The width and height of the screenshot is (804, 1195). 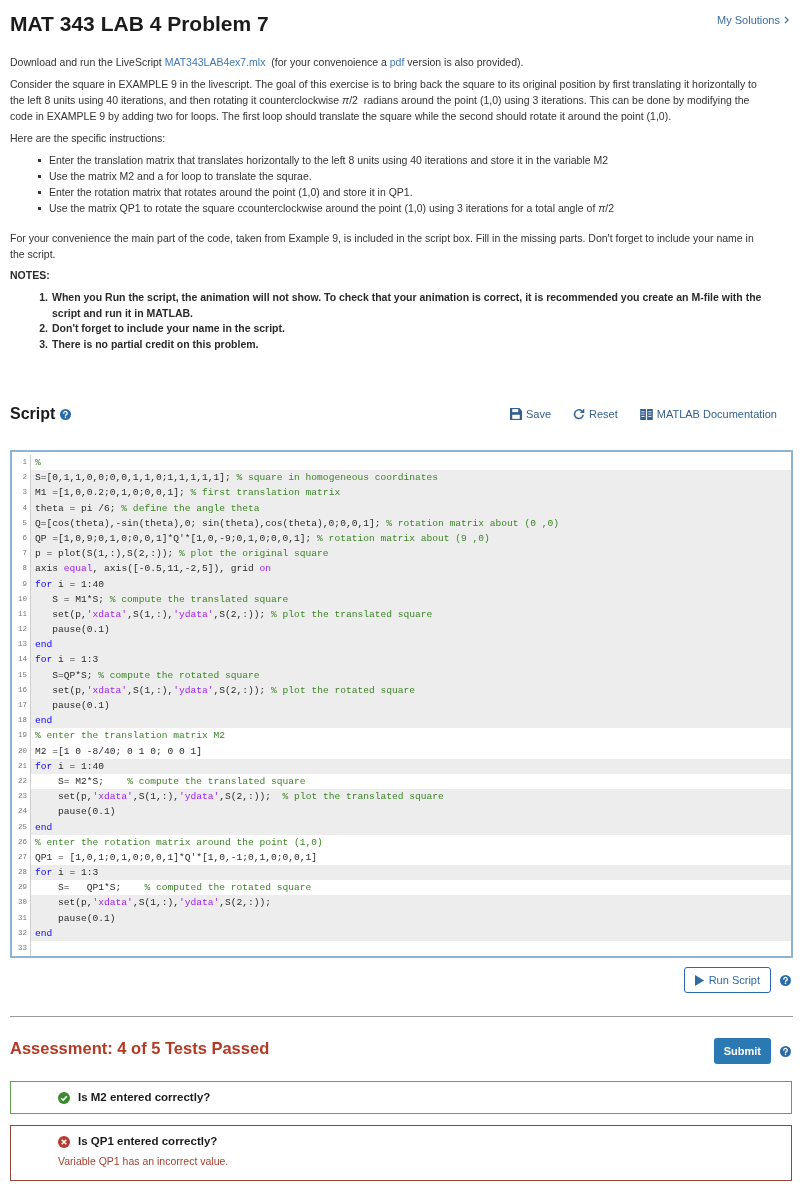 I want to click on reset-icon, so click(x=579, y=414).